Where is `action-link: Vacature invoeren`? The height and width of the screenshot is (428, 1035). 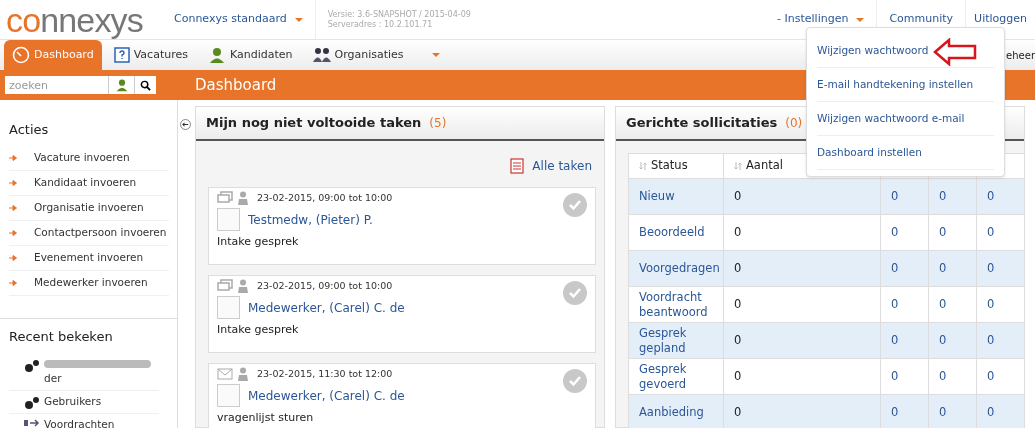 action-link: Vacature invoeren is located at coordinates (89, 158).